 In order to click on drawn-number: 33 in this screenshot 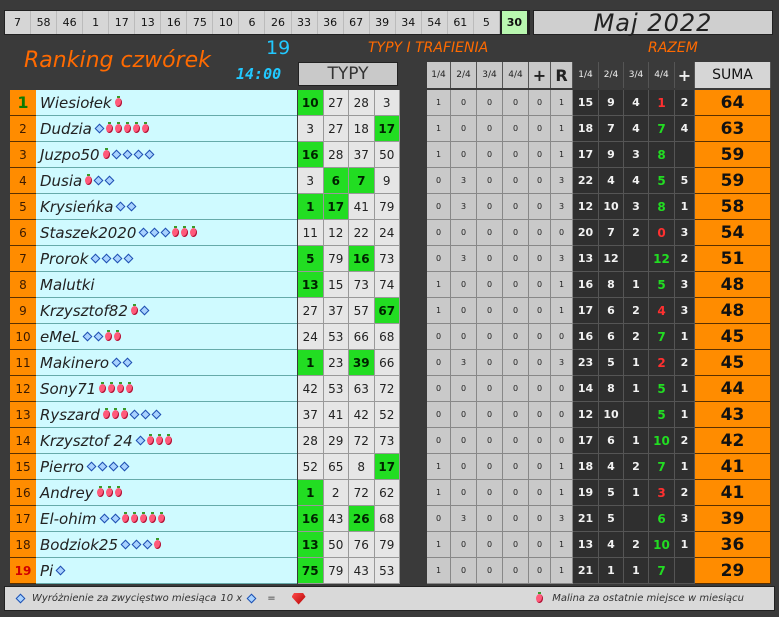, I will do `click(305, 22)`.